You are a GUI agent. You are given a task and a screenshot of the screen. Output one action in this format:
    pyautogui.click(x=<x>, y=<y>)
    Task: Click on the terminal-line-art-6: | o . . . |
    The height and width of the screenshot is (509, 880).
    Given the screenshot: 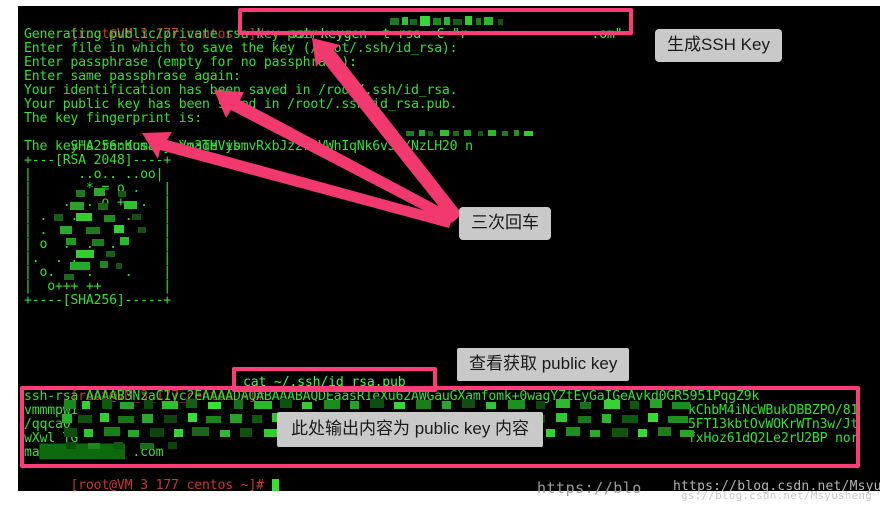 What is the action you would take?
    pyautogui.click(x=98, y=244)
    